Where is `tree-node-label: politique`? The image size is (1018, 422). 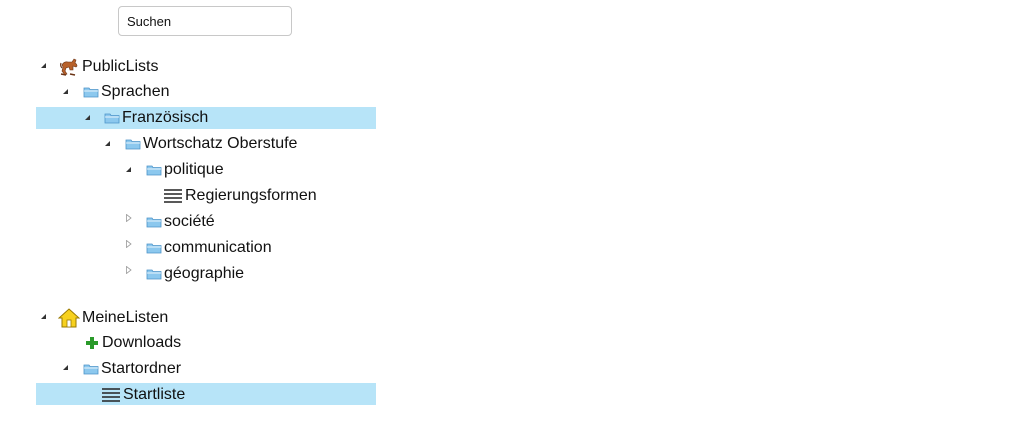 tree-node-label: politique is located at coordinates (194, 169).